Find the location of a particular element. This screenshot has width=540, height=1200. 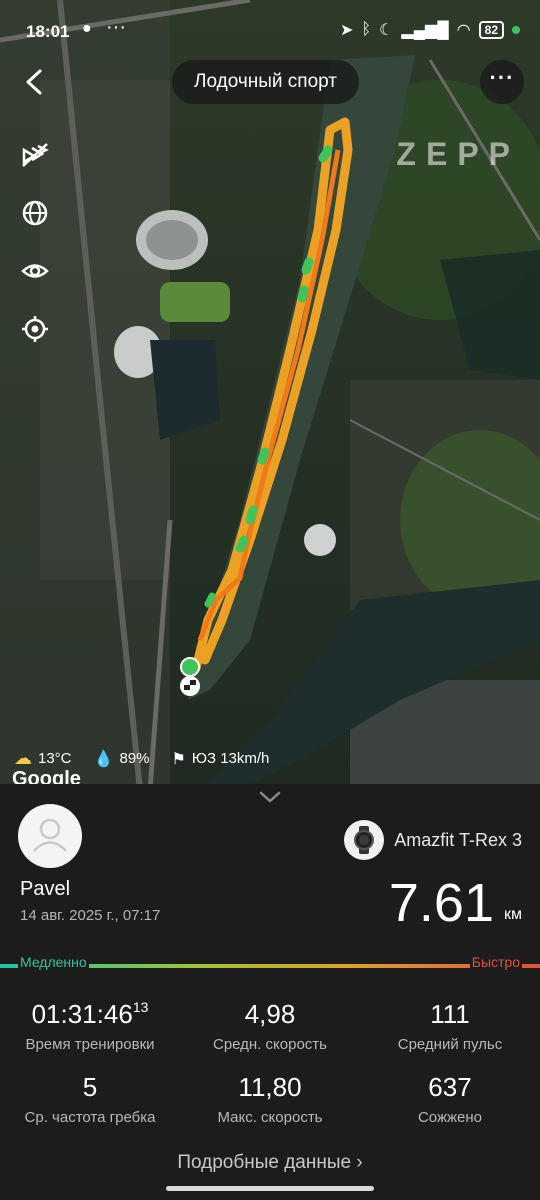

stat-workout-time: 01:31:4613 Время тренировки is located at coordinates (90, 1025).